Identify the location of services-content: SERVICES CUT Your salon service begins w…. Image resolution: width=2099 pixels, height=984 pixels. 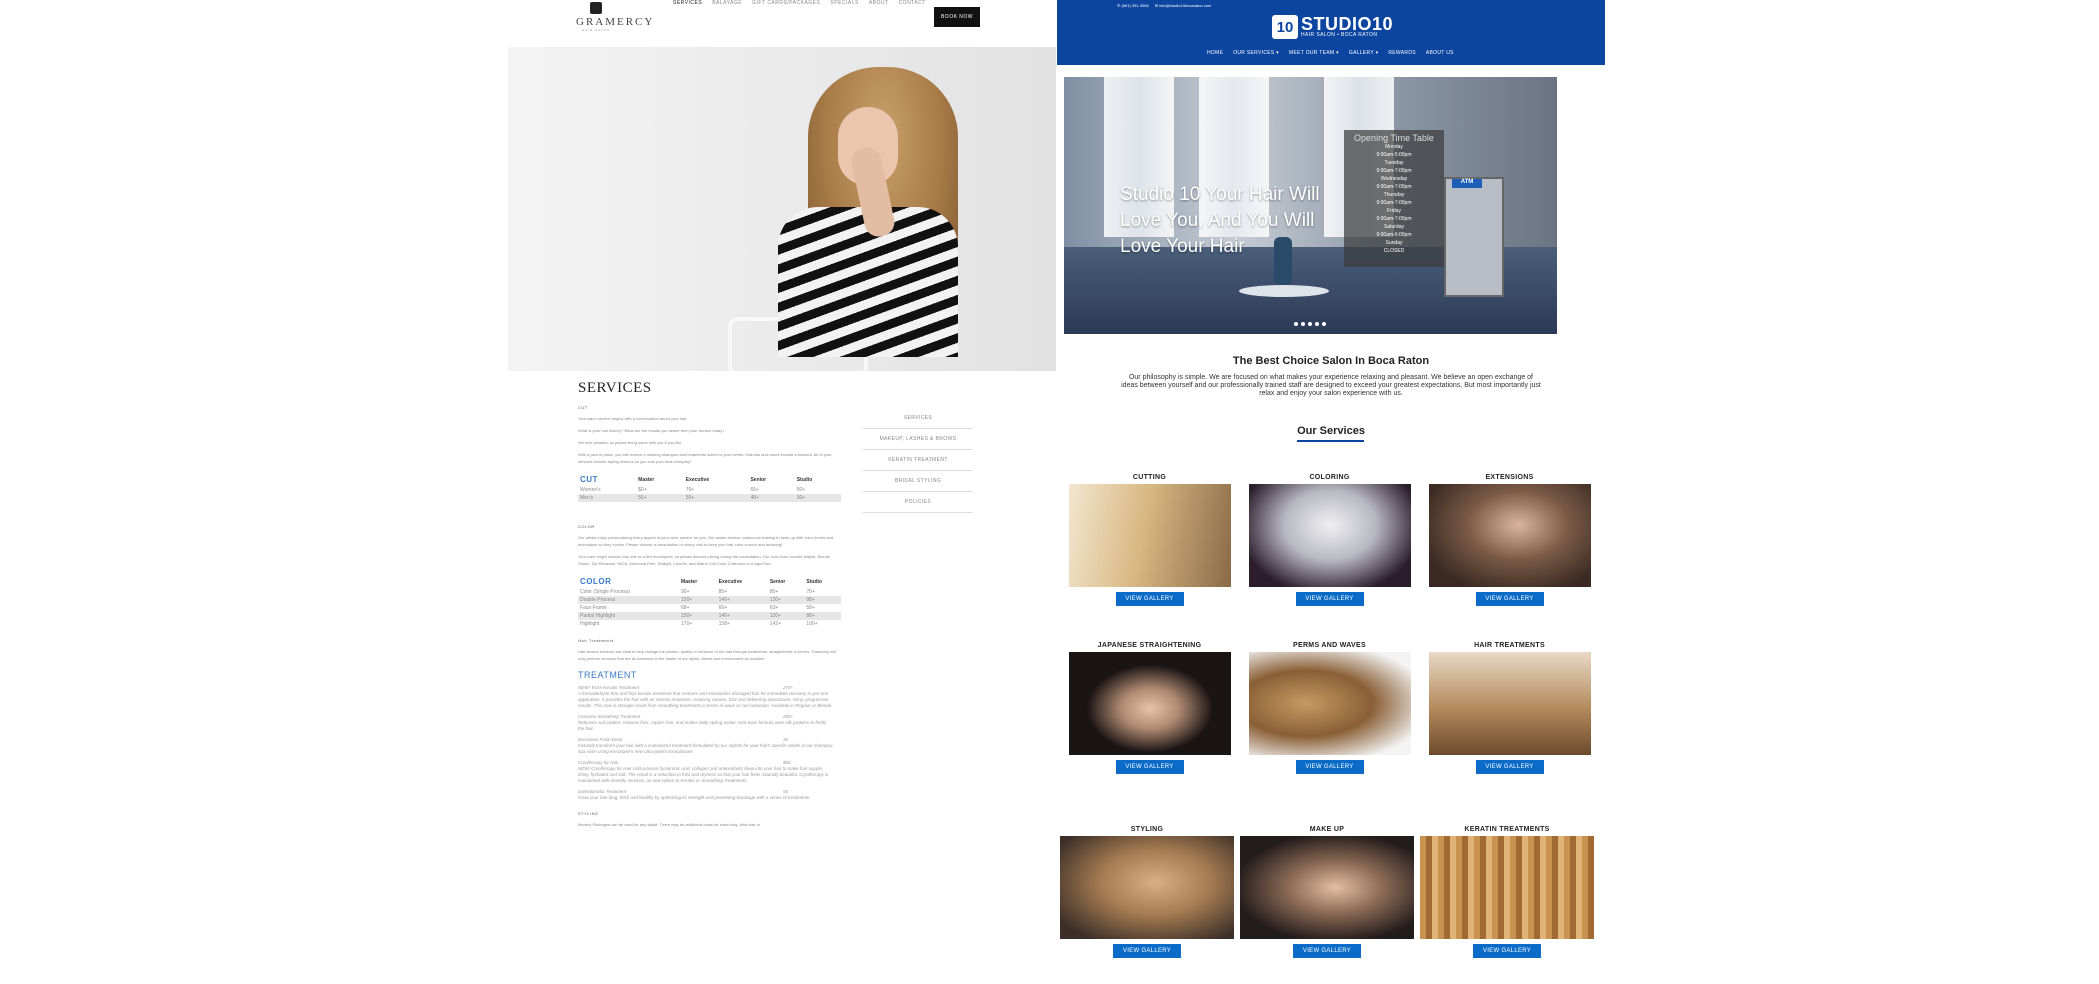
(813, 604).